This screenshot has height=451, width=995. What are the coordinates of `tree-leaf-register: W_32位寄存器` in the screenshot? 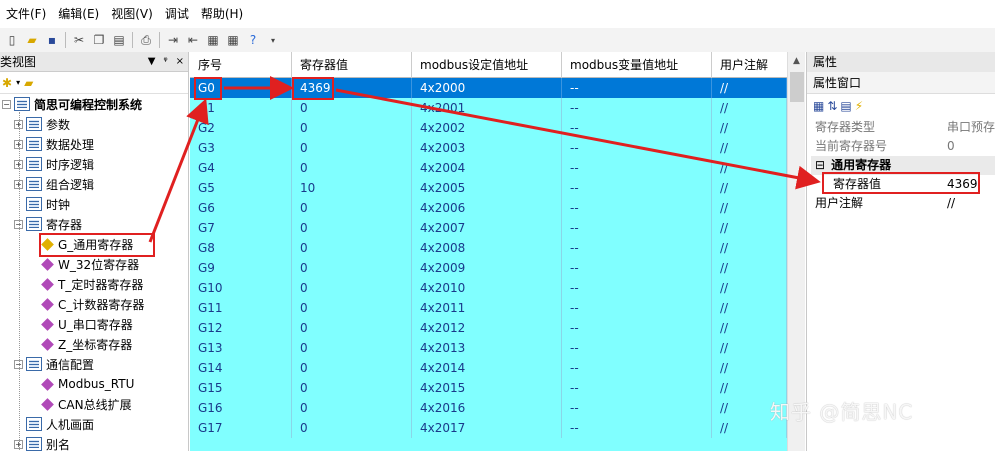 It's located at (89, 264).